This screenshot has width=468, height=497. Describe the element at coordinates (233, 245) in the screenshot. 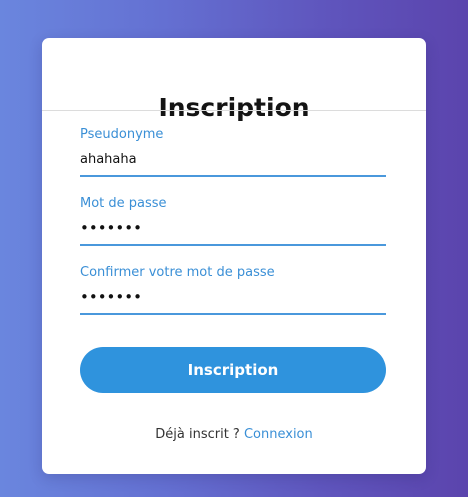

I see `password-underline` at that location.